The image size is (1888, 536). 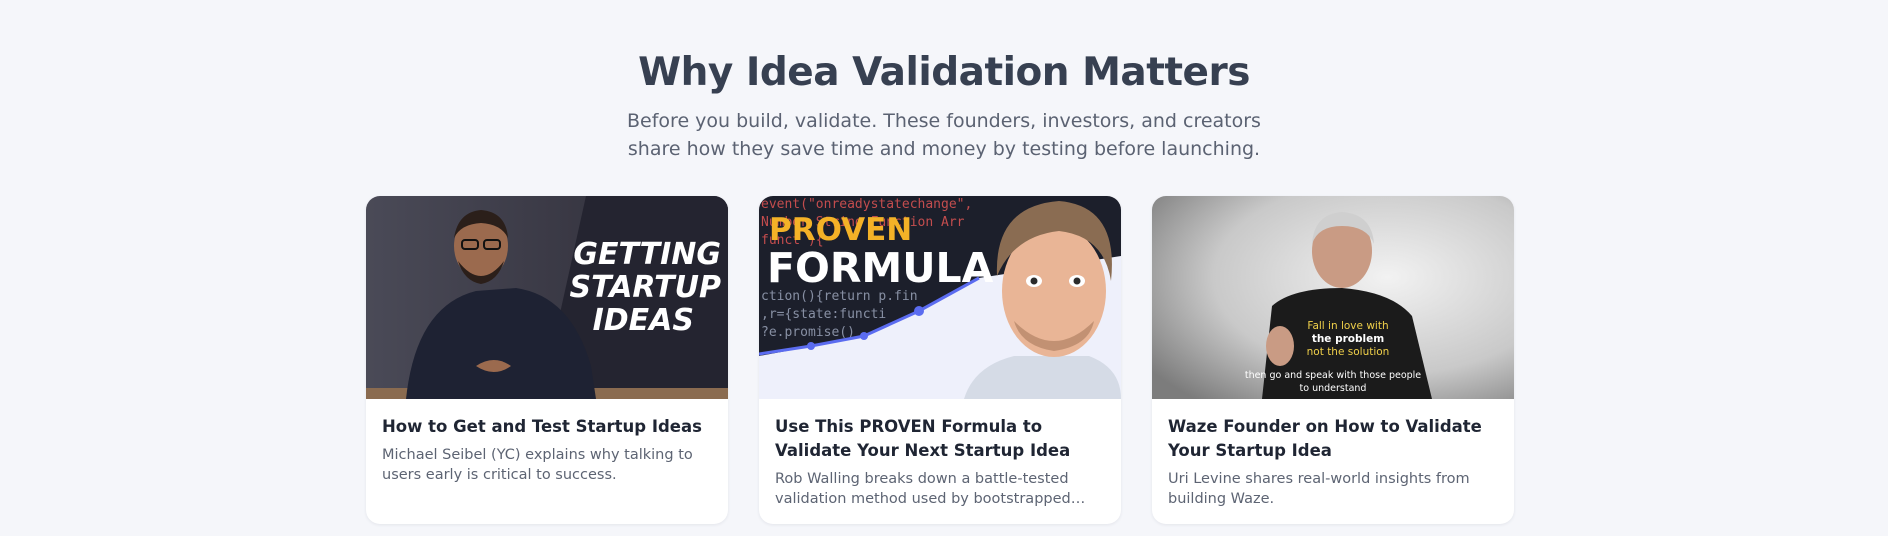 I want to click on thumbnail-image-michael-seibel: GETTING STARTUP IDEAS, so click(x=547, y=297).